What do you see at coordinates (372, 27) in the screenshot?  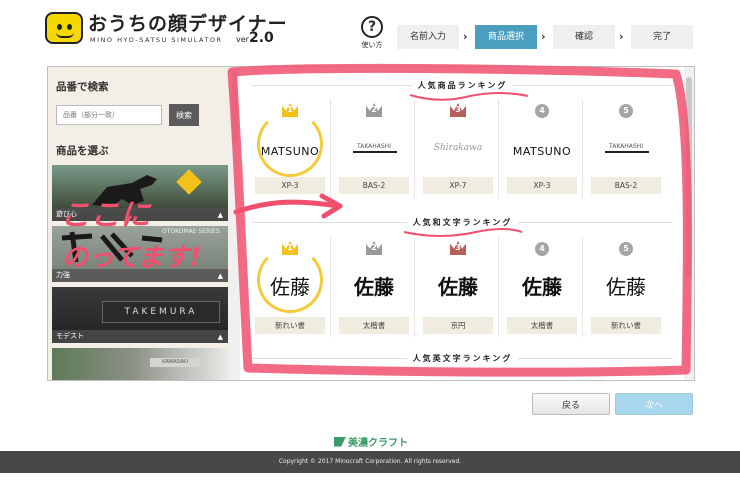 I see `help-icon: ?` at bounding box center [372, 27].